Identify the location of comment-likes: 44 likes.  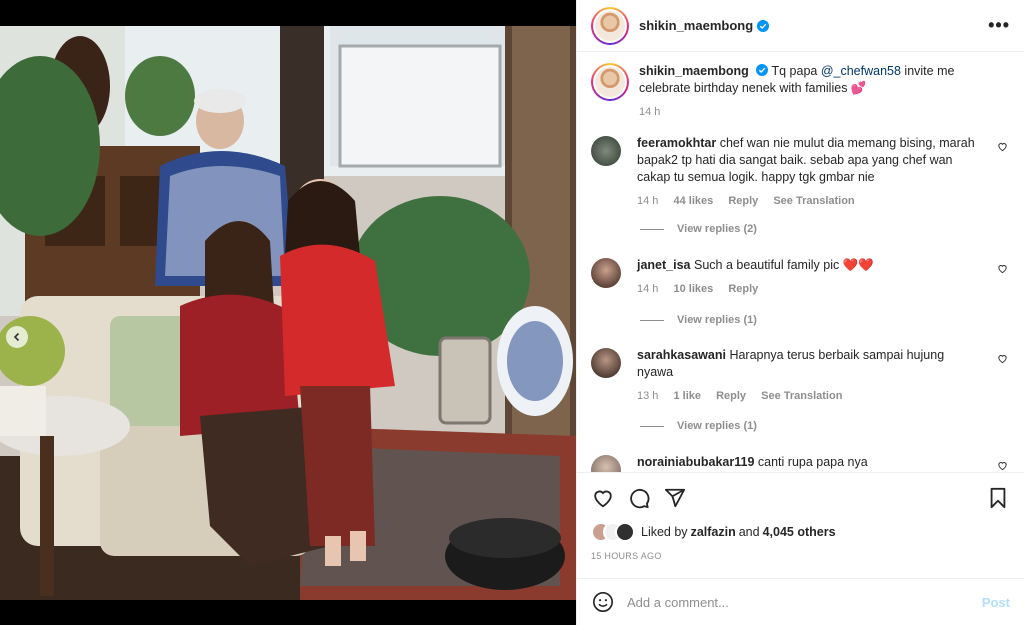
(693, 201).